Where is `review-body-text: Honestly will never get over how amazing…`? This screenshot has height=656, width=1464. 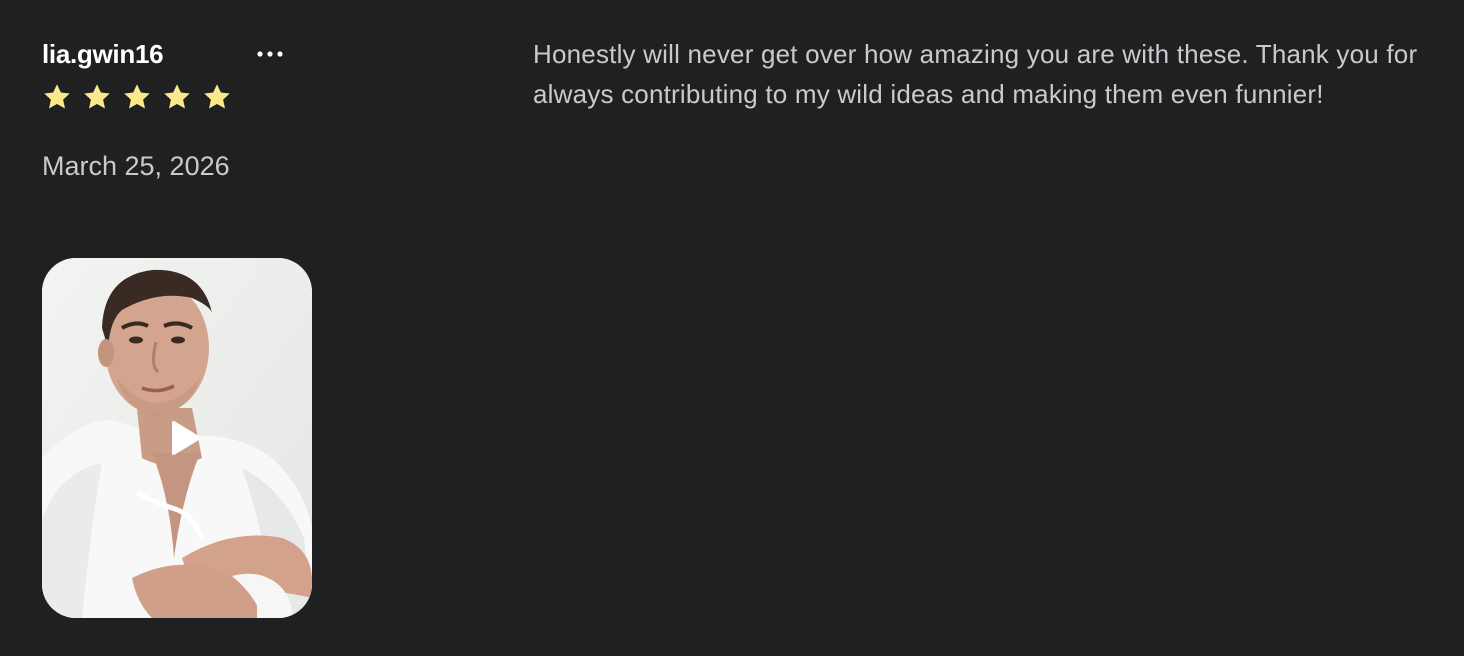 review-body-text: Honestly will never get over how amazing… is located at coordinates (975, 74).